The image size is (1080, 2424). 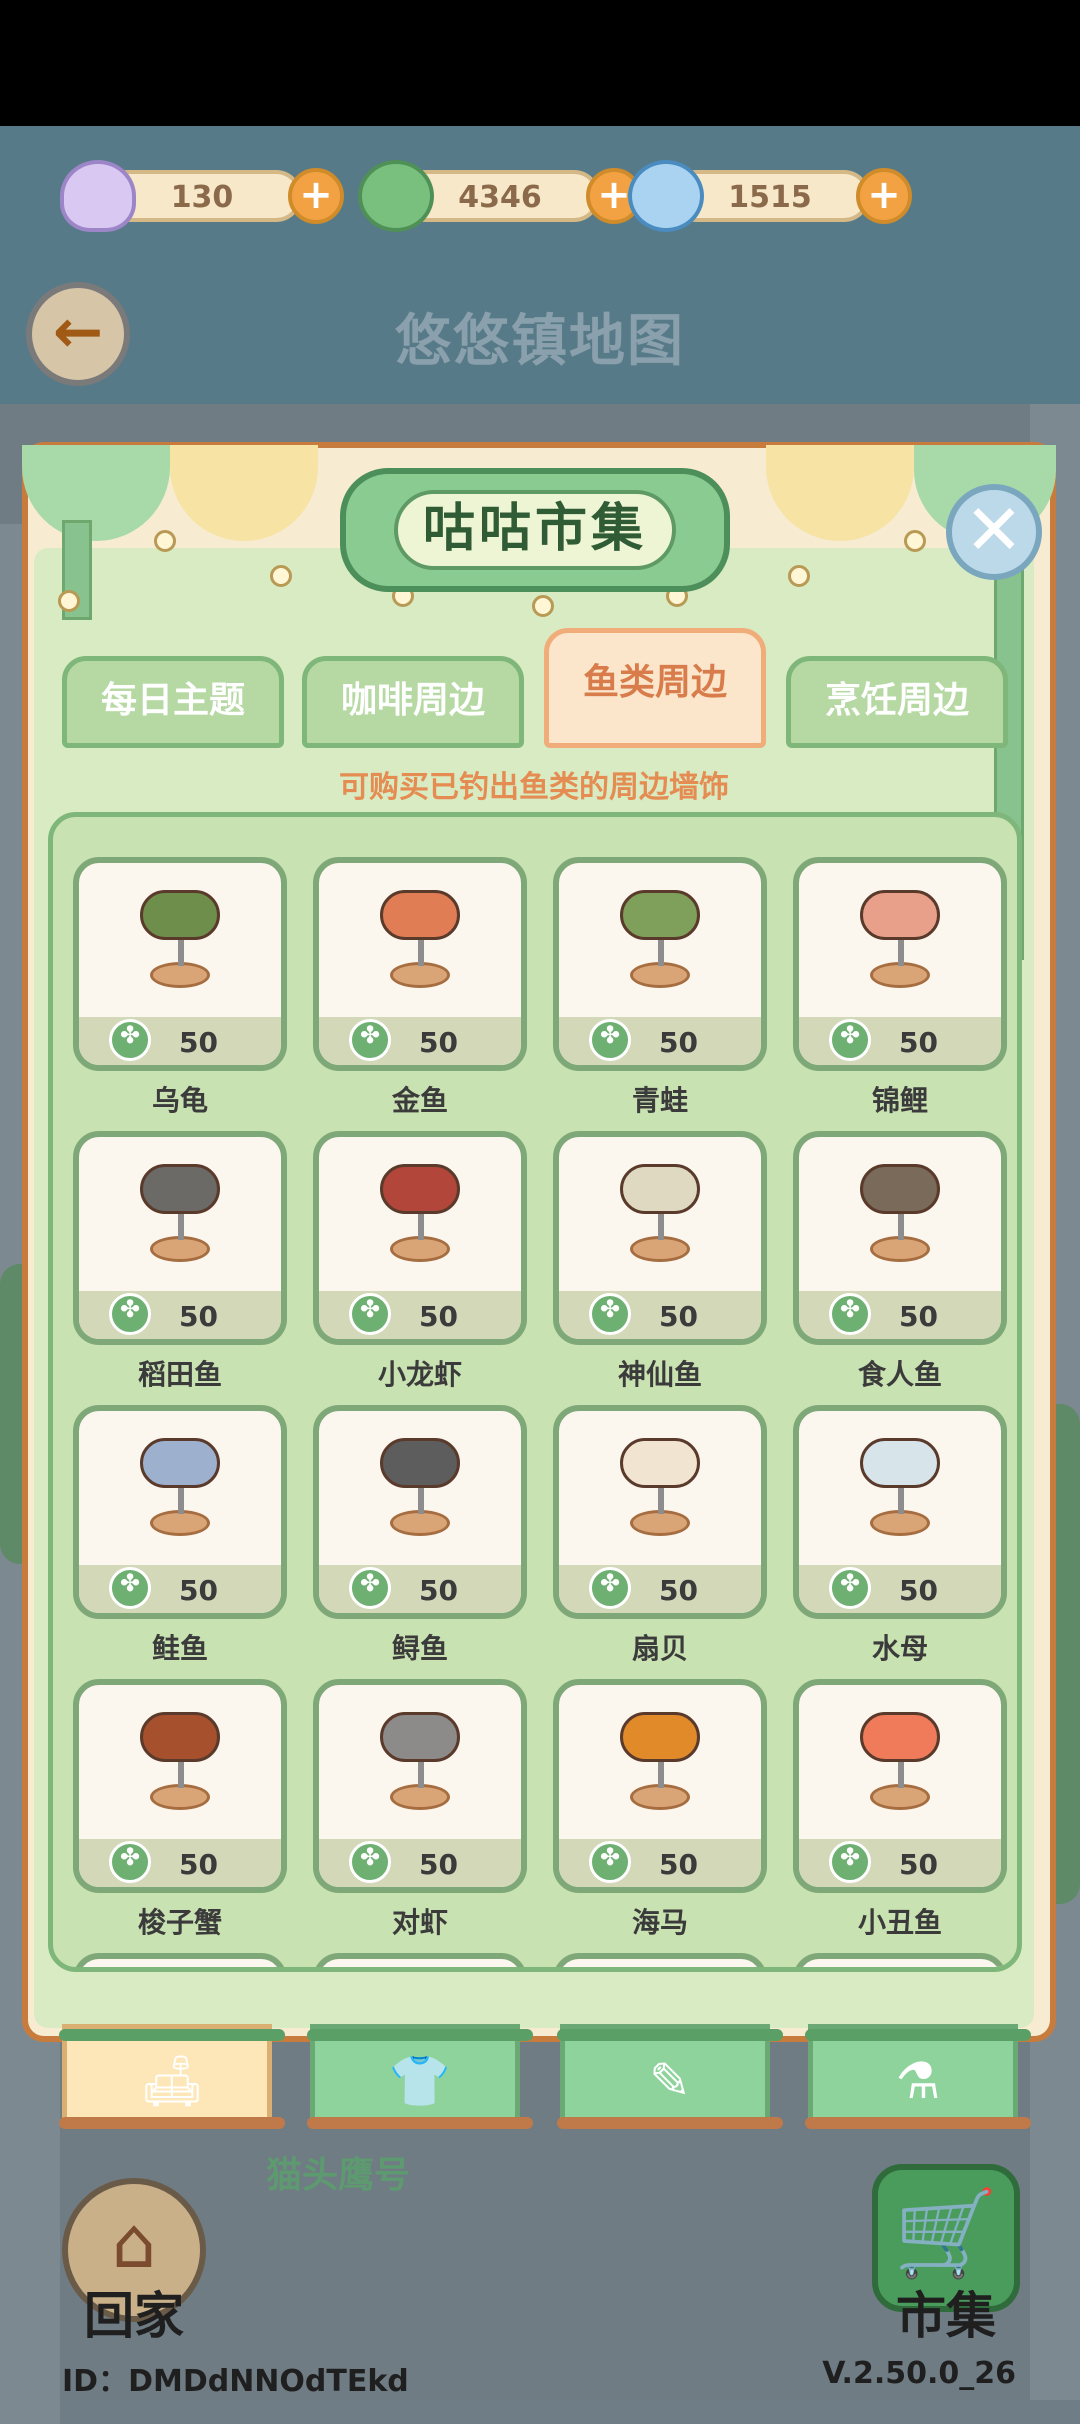 I want to click on owl-ship-label: 猫头鹰号, so click(x=338, y=2172).